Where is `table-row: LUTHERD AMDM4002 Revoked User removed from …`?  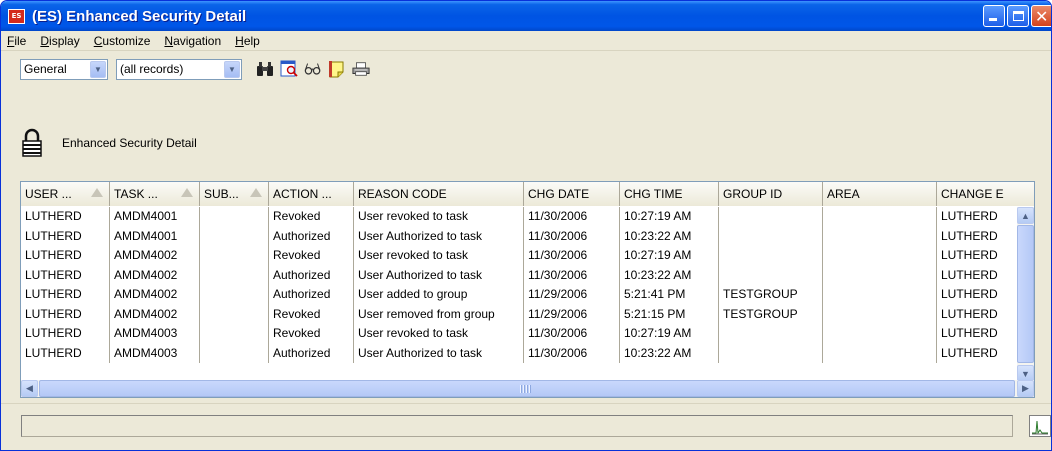 table-row: LUTHERD AMDM4002 Revoked User removed from … is located at coordinates (527, 314).